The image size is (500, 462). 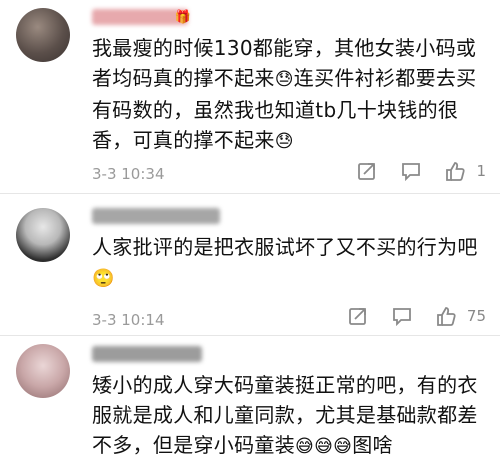 I want to click on timestamp: 3-3 10:34, so click(x=128, y=174).